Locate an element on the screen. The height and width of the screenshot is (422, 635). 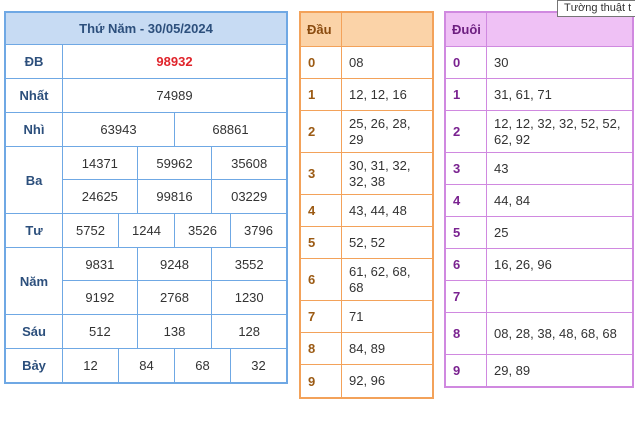
dau-values: 52, 52 is located at coordinates (367, 242).